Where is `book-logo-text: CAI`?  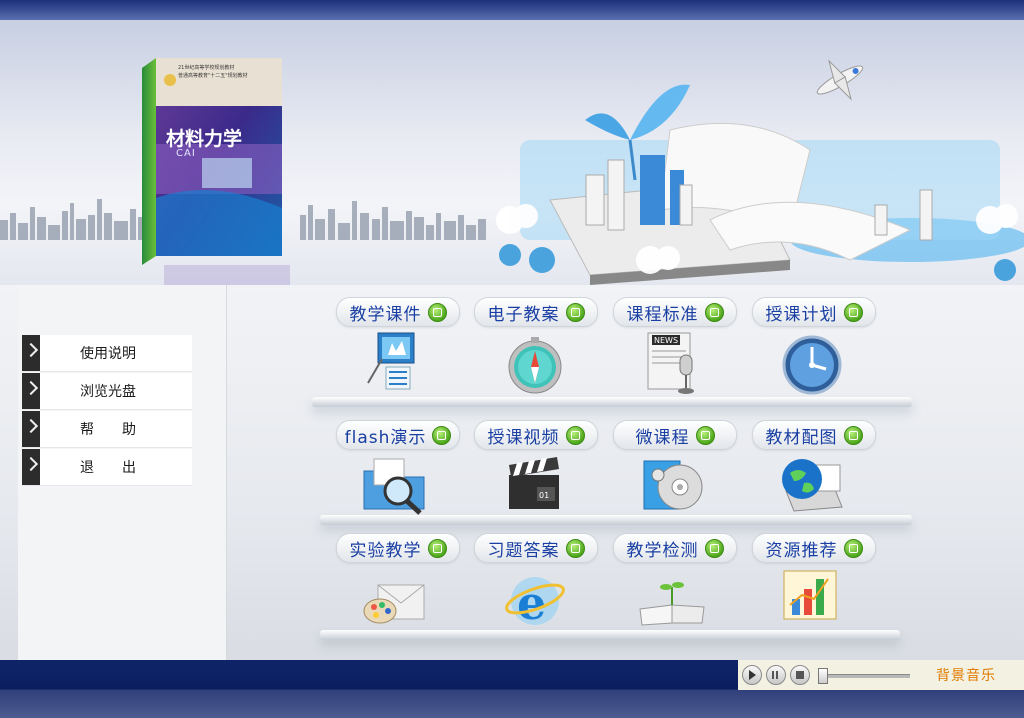
book-logo-text: CAI is located at coordinates (186, 153).